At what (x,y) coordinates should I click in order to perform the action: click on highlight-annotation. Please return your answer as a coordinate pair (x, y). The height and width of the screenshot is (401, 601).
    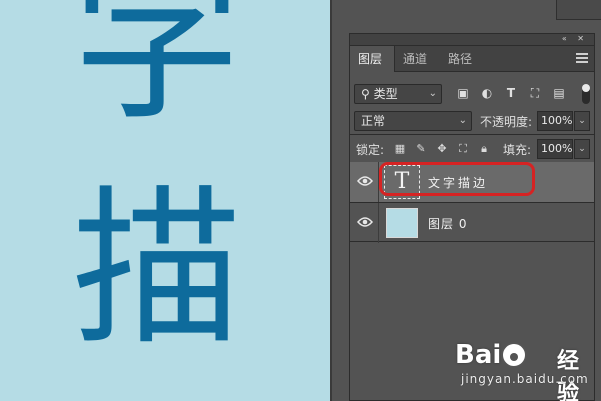
    Looking at the image, I should click on (457, 179).